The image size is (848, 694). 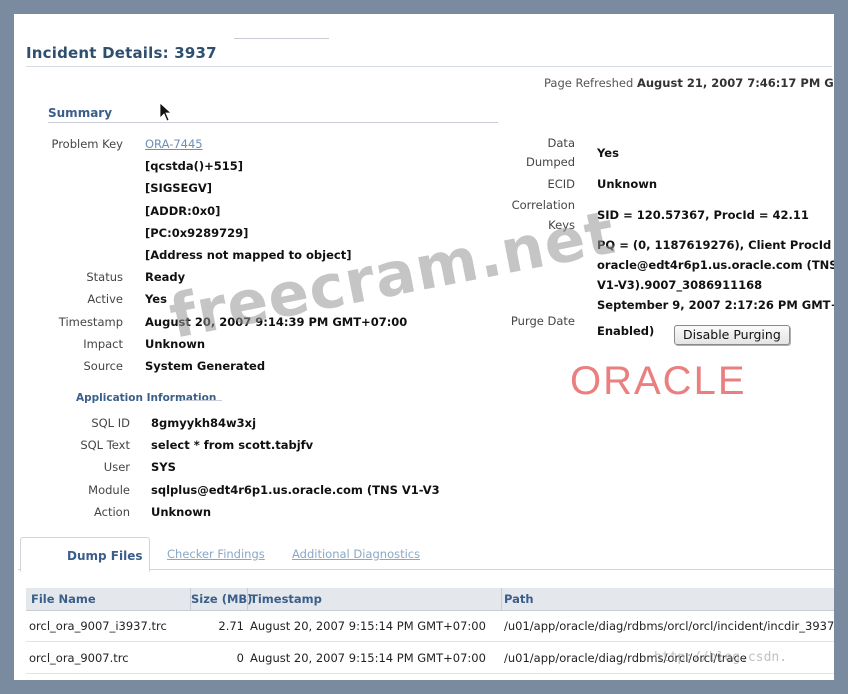 What do you see at coordinates (281, 38) in the screenshot?
I see `top-divider` at bounding box center [281, 38].